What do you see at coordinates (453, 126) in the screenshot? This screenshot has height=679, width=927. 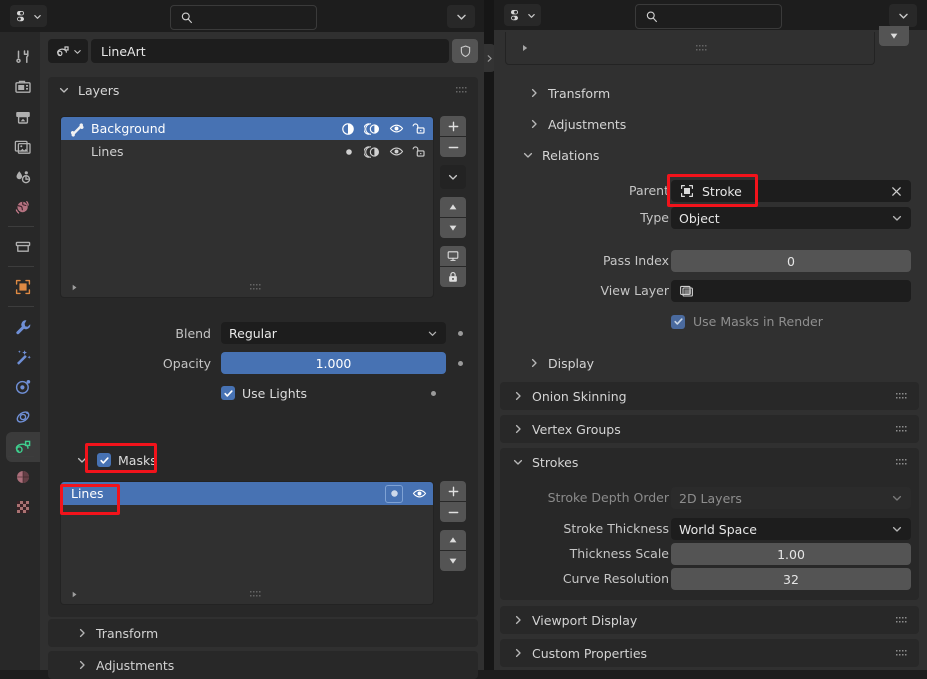 I see `add-layer-button` at bounding box center [453, 126].